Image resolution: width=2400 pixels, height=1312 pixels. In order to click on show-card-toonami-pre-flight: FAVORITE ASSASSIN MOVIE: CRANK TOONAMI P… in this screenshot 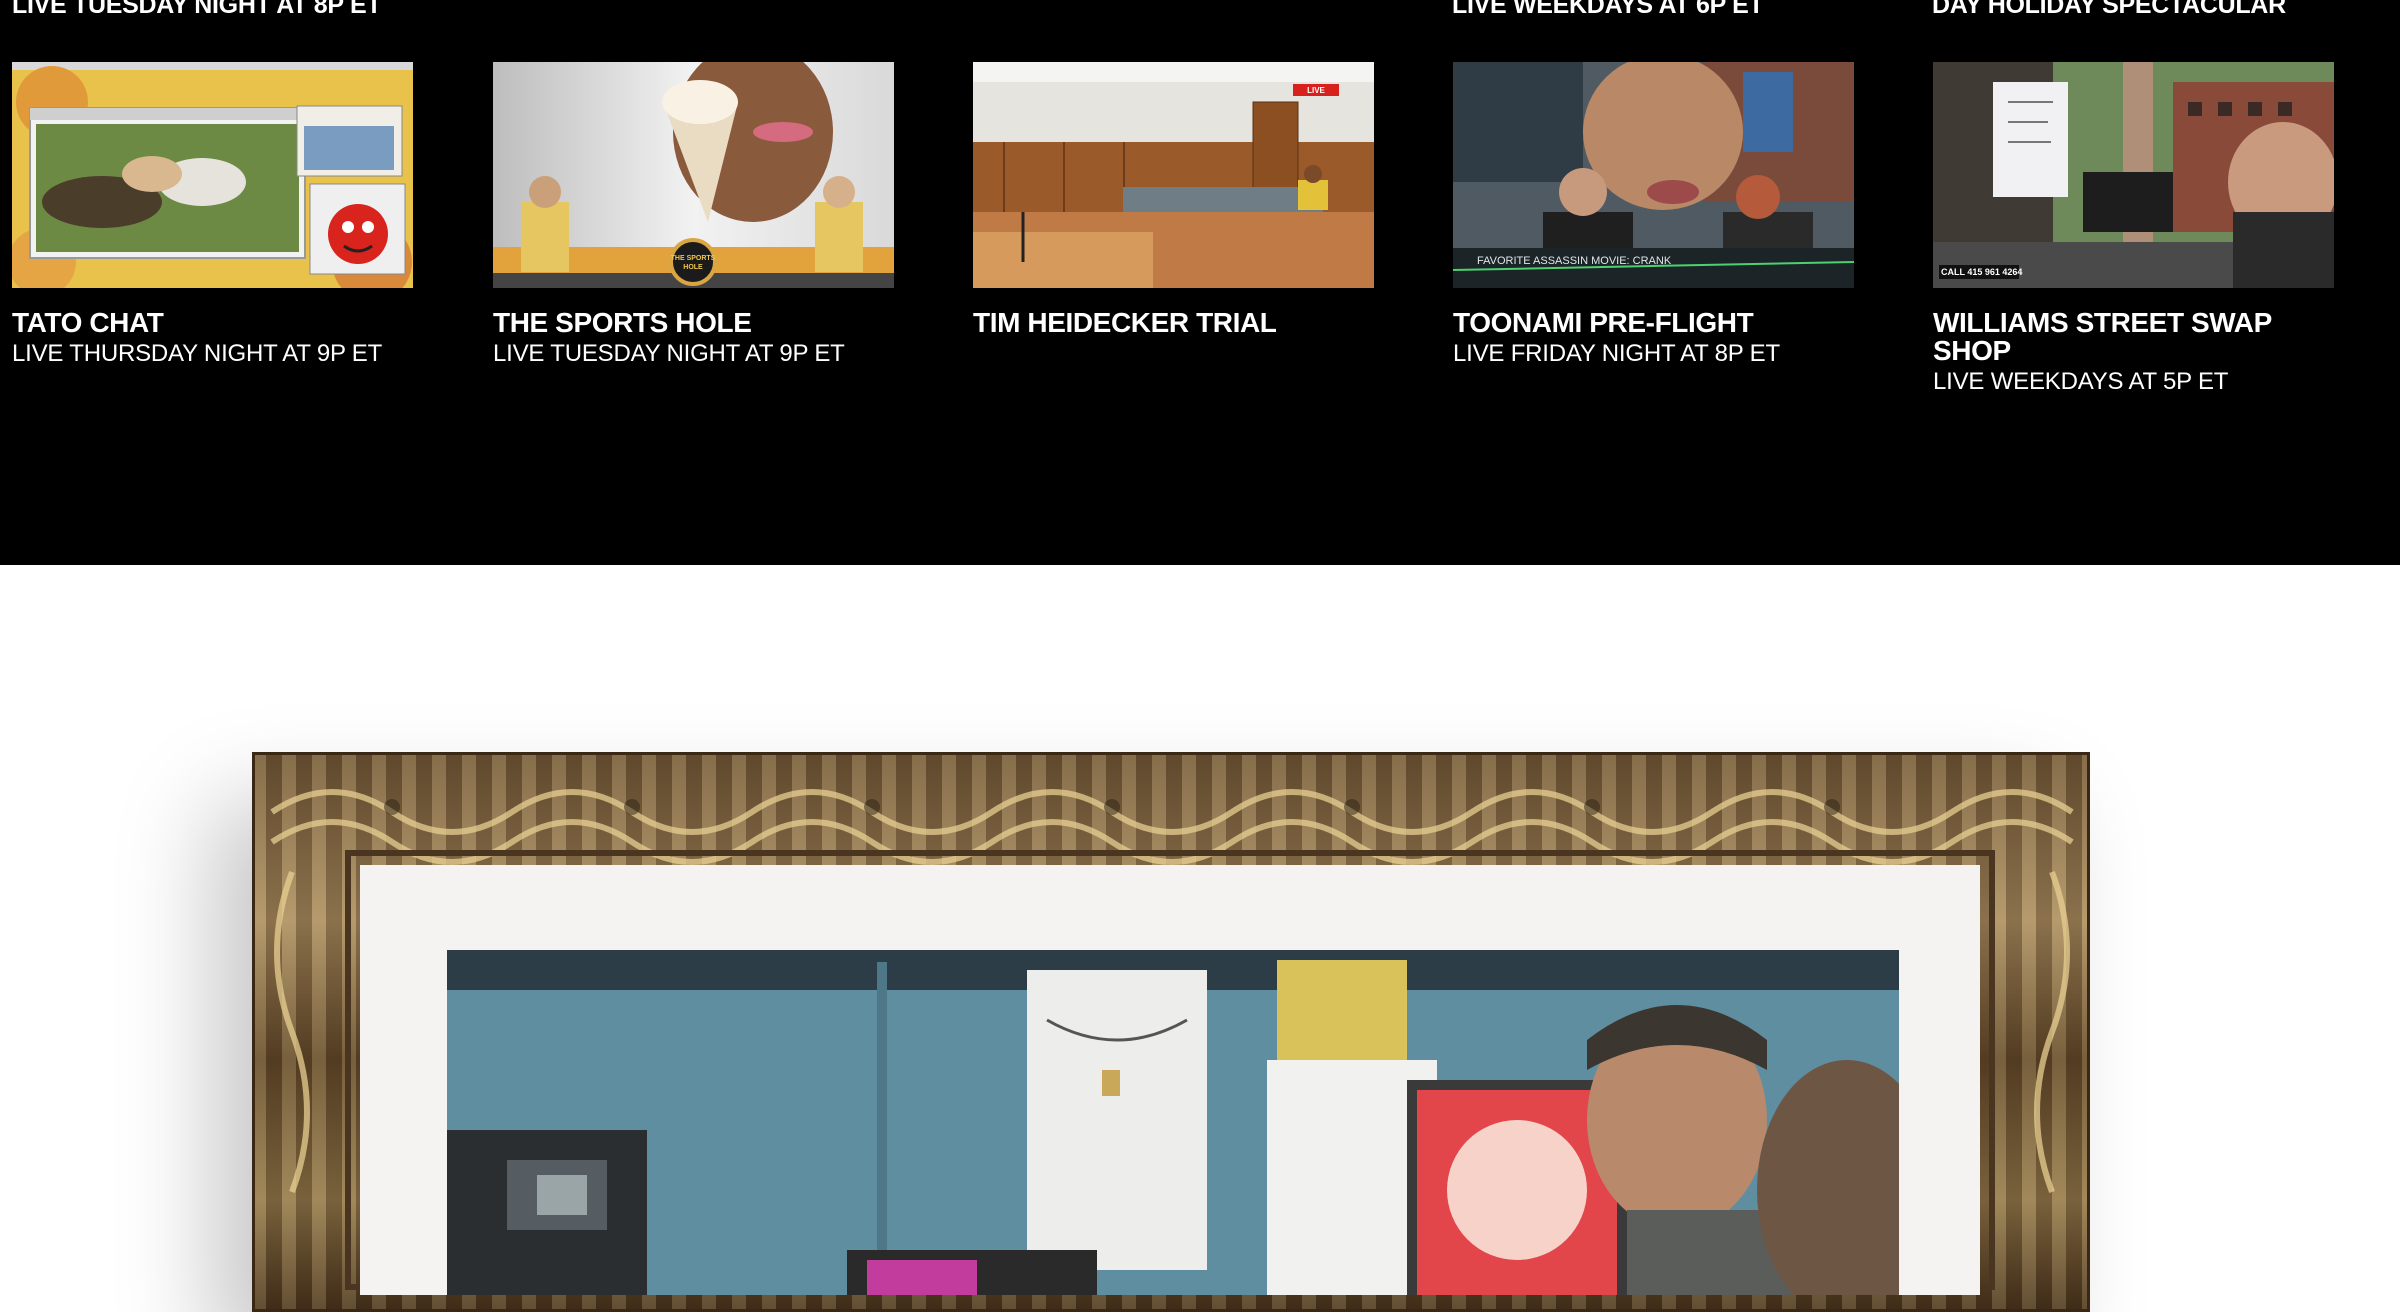, I will do `click(1653, 215)`.